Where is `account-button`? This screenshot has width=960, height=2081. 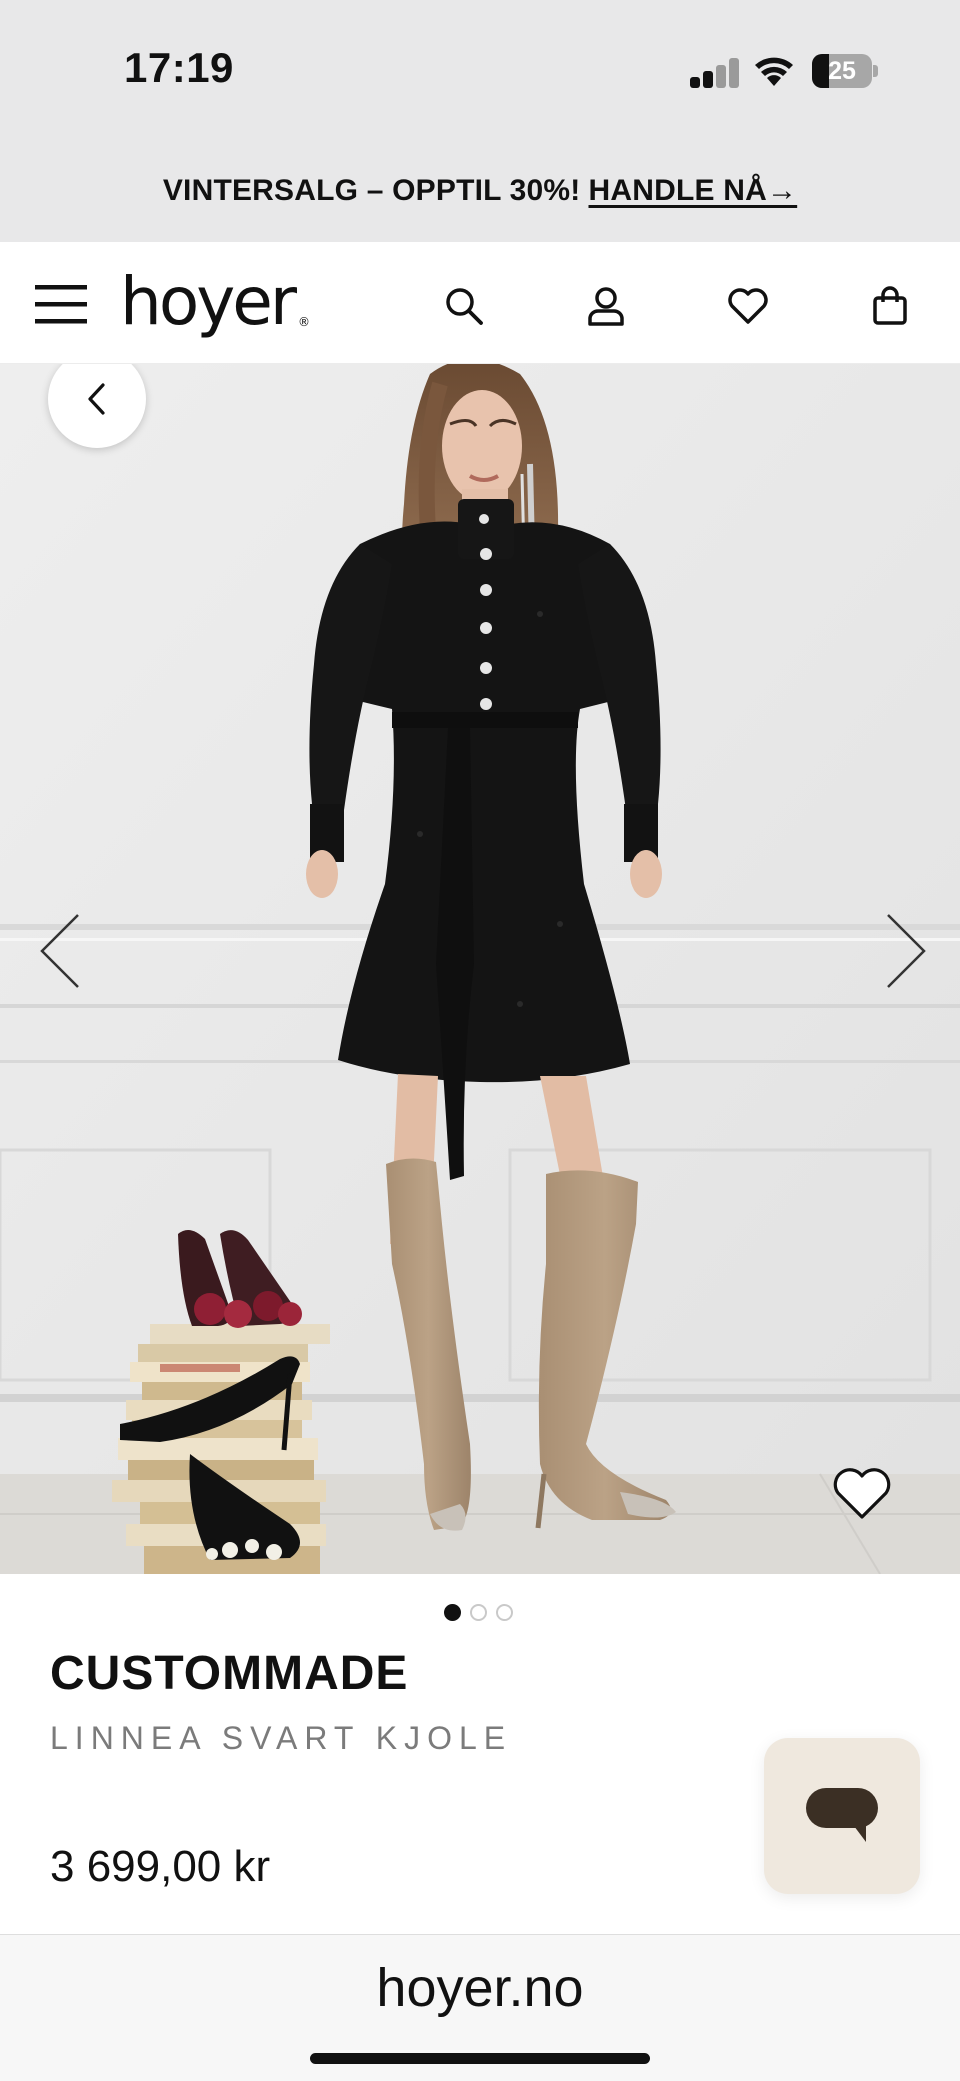 account-button is located at coordinates (606, 306).